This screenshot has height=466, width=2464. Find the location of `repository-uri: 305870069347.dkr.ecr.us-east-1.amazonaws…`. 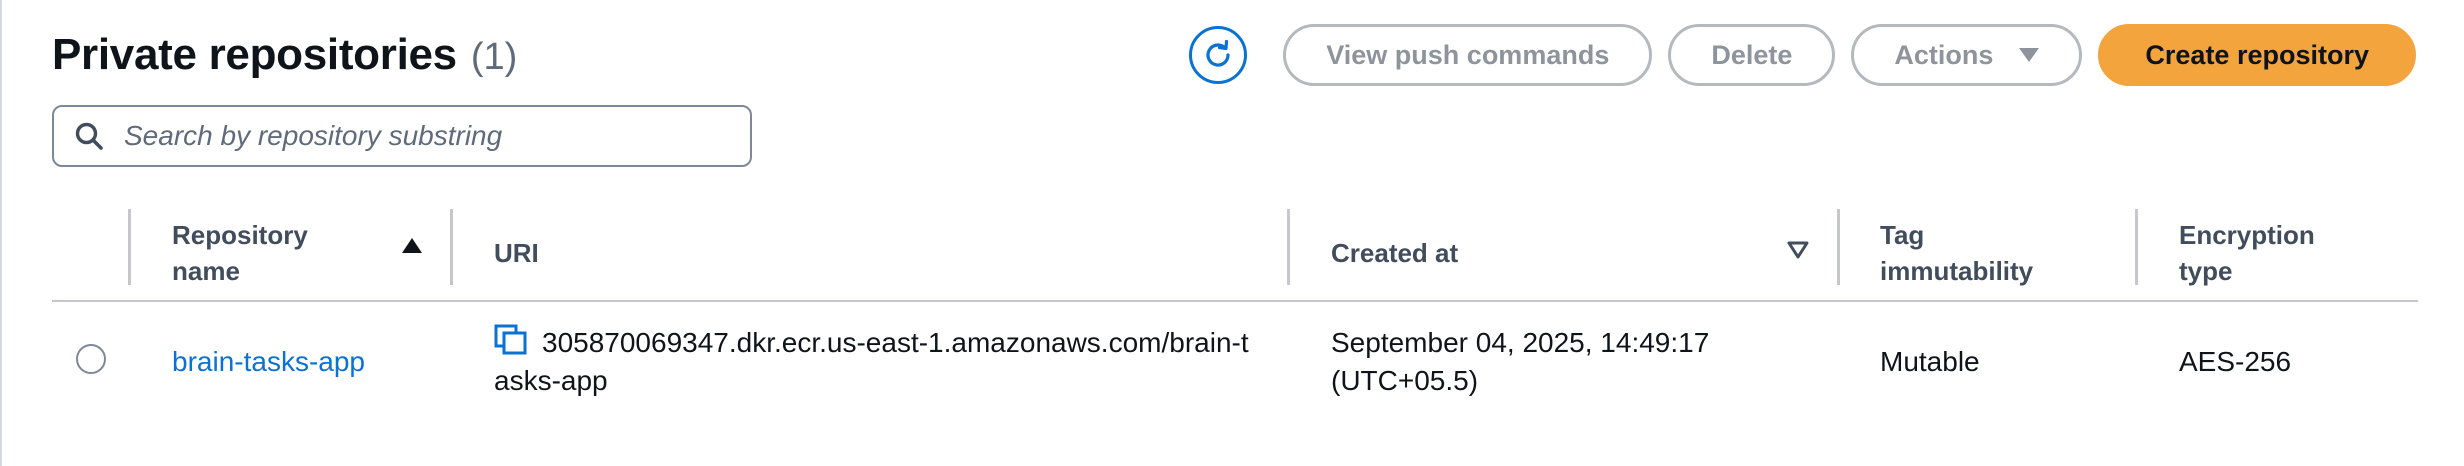

repository-uri: 305870069347.dkr.ecr.us-east-1.amazonaws… is located at coordinates (871, 361).